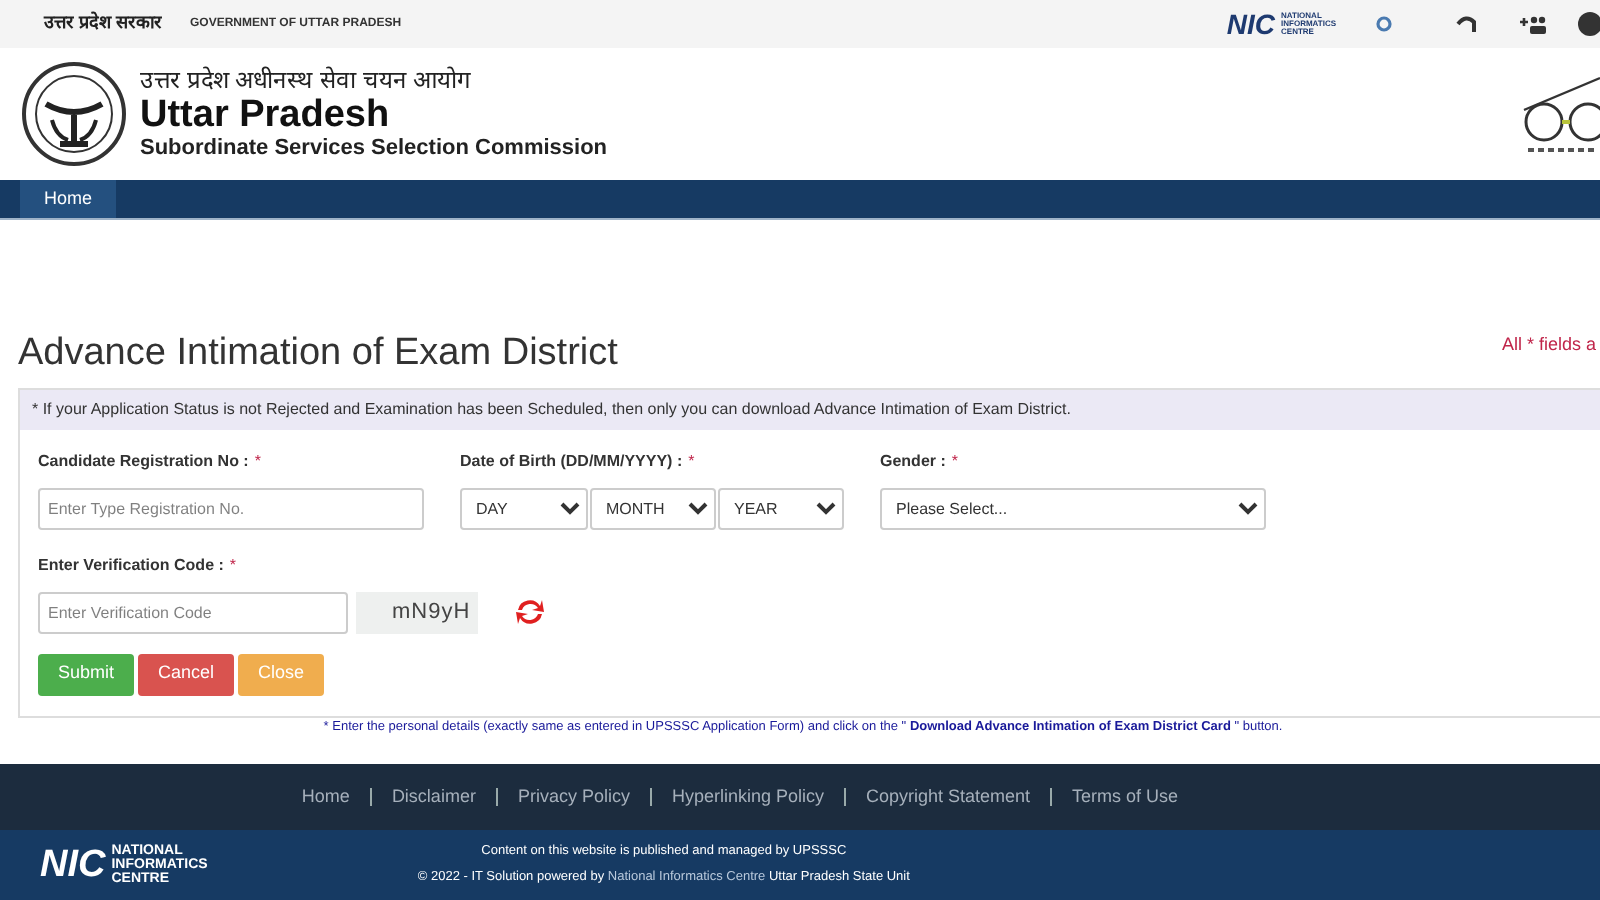  Describe the element at coordinates (231, 508) in the screenshot. I see `registration-input: Enter Type Registration No.` at that location.